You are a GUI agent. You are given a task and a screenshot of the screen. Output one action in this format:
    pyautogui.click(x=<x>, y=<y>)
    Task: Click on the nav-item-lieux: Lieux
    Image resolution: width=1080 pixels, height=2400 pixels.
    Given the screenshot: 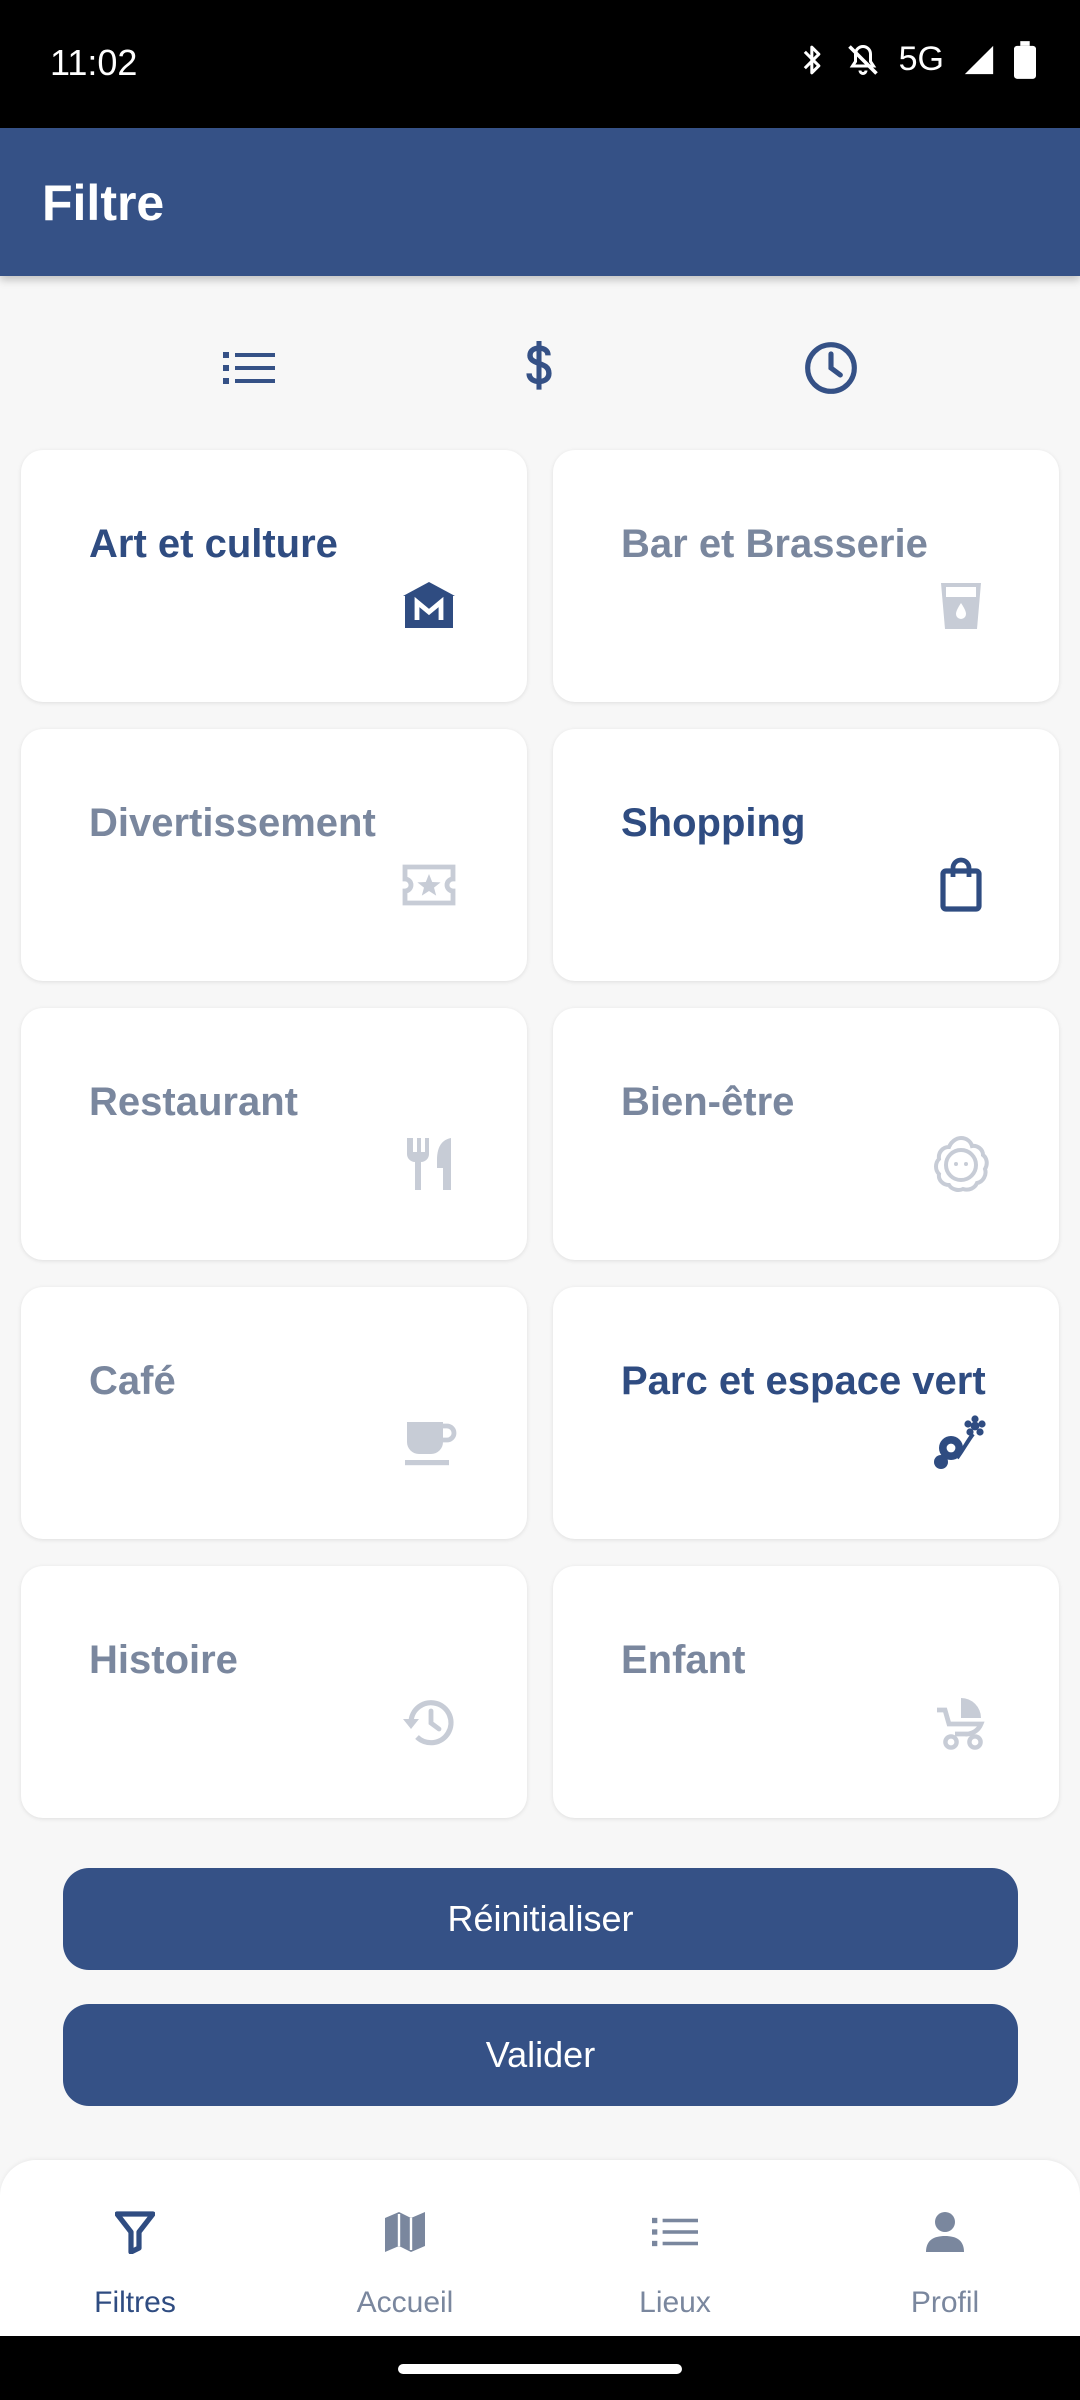 What is the action you would take?
    pyautogui.click(x=675, y=2248)
    